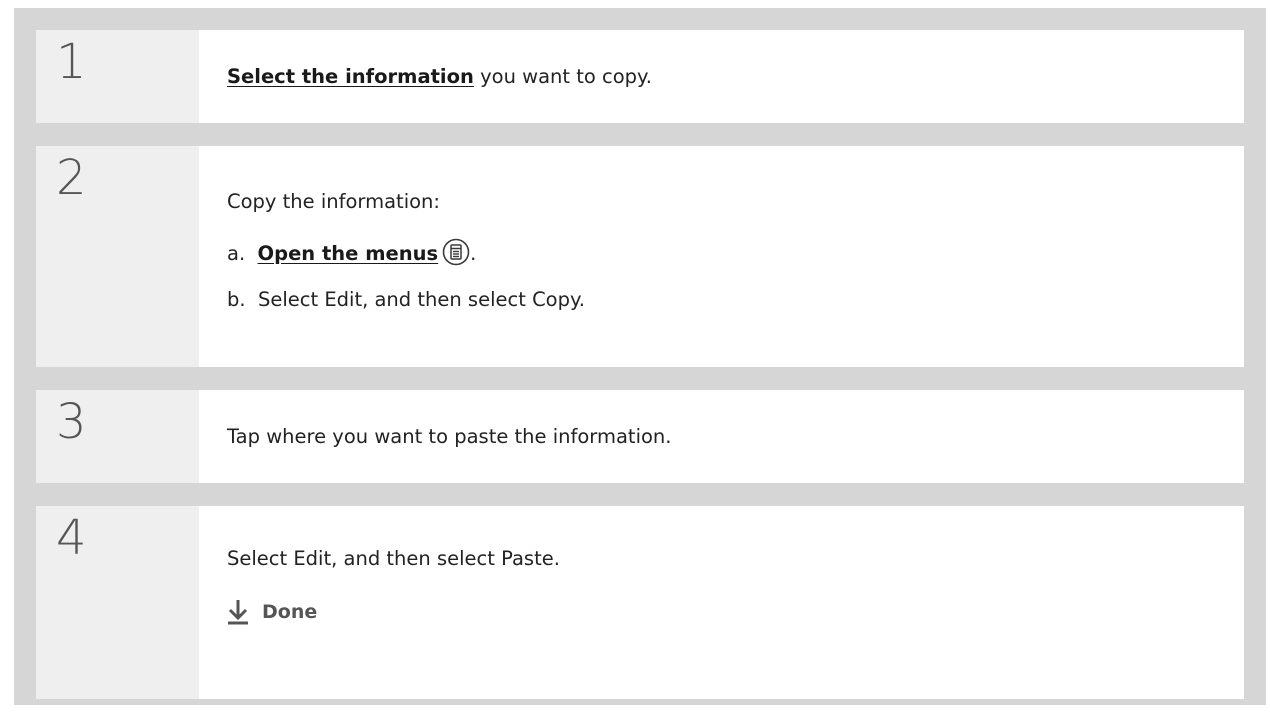  I want to click on step-number: 1, so click(71, 62).